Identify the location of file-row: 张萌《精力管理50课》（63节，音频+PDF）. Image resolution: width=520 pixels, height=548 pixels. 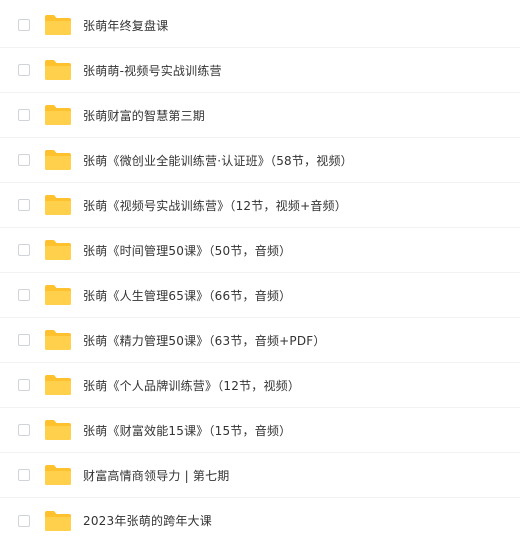
(260, 340).